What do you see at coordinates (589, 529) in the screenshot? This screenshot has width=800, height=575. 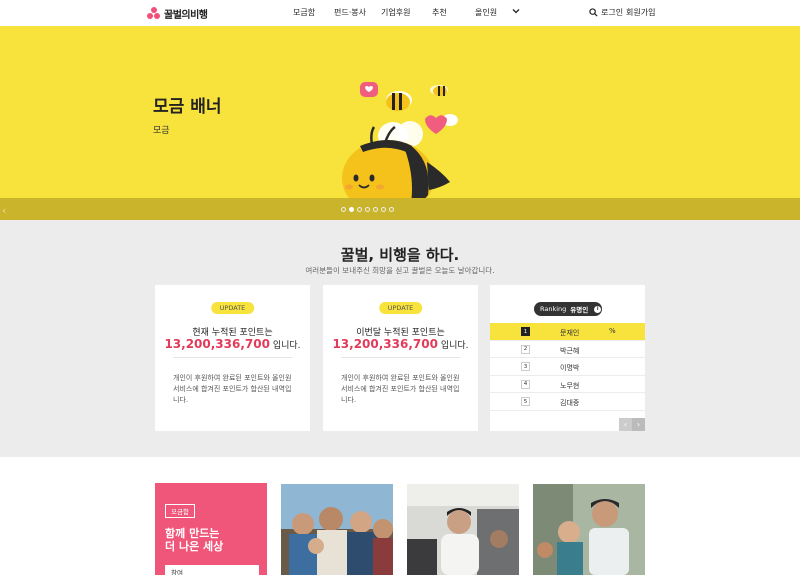 I see `campaign-photo-hug` at bounding box center [589, 529].